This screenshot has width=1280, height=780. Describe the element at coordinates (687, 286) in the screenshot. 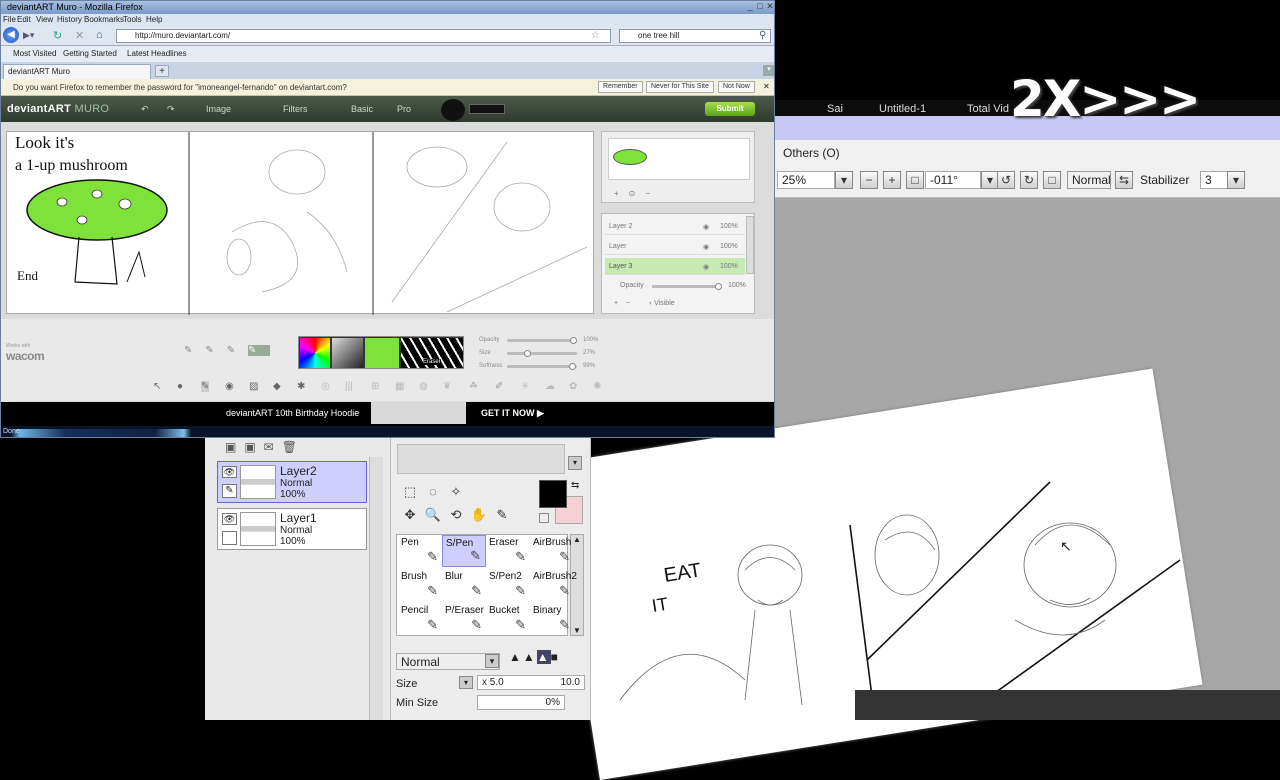

I see `layer-opacity-slider` at that location.